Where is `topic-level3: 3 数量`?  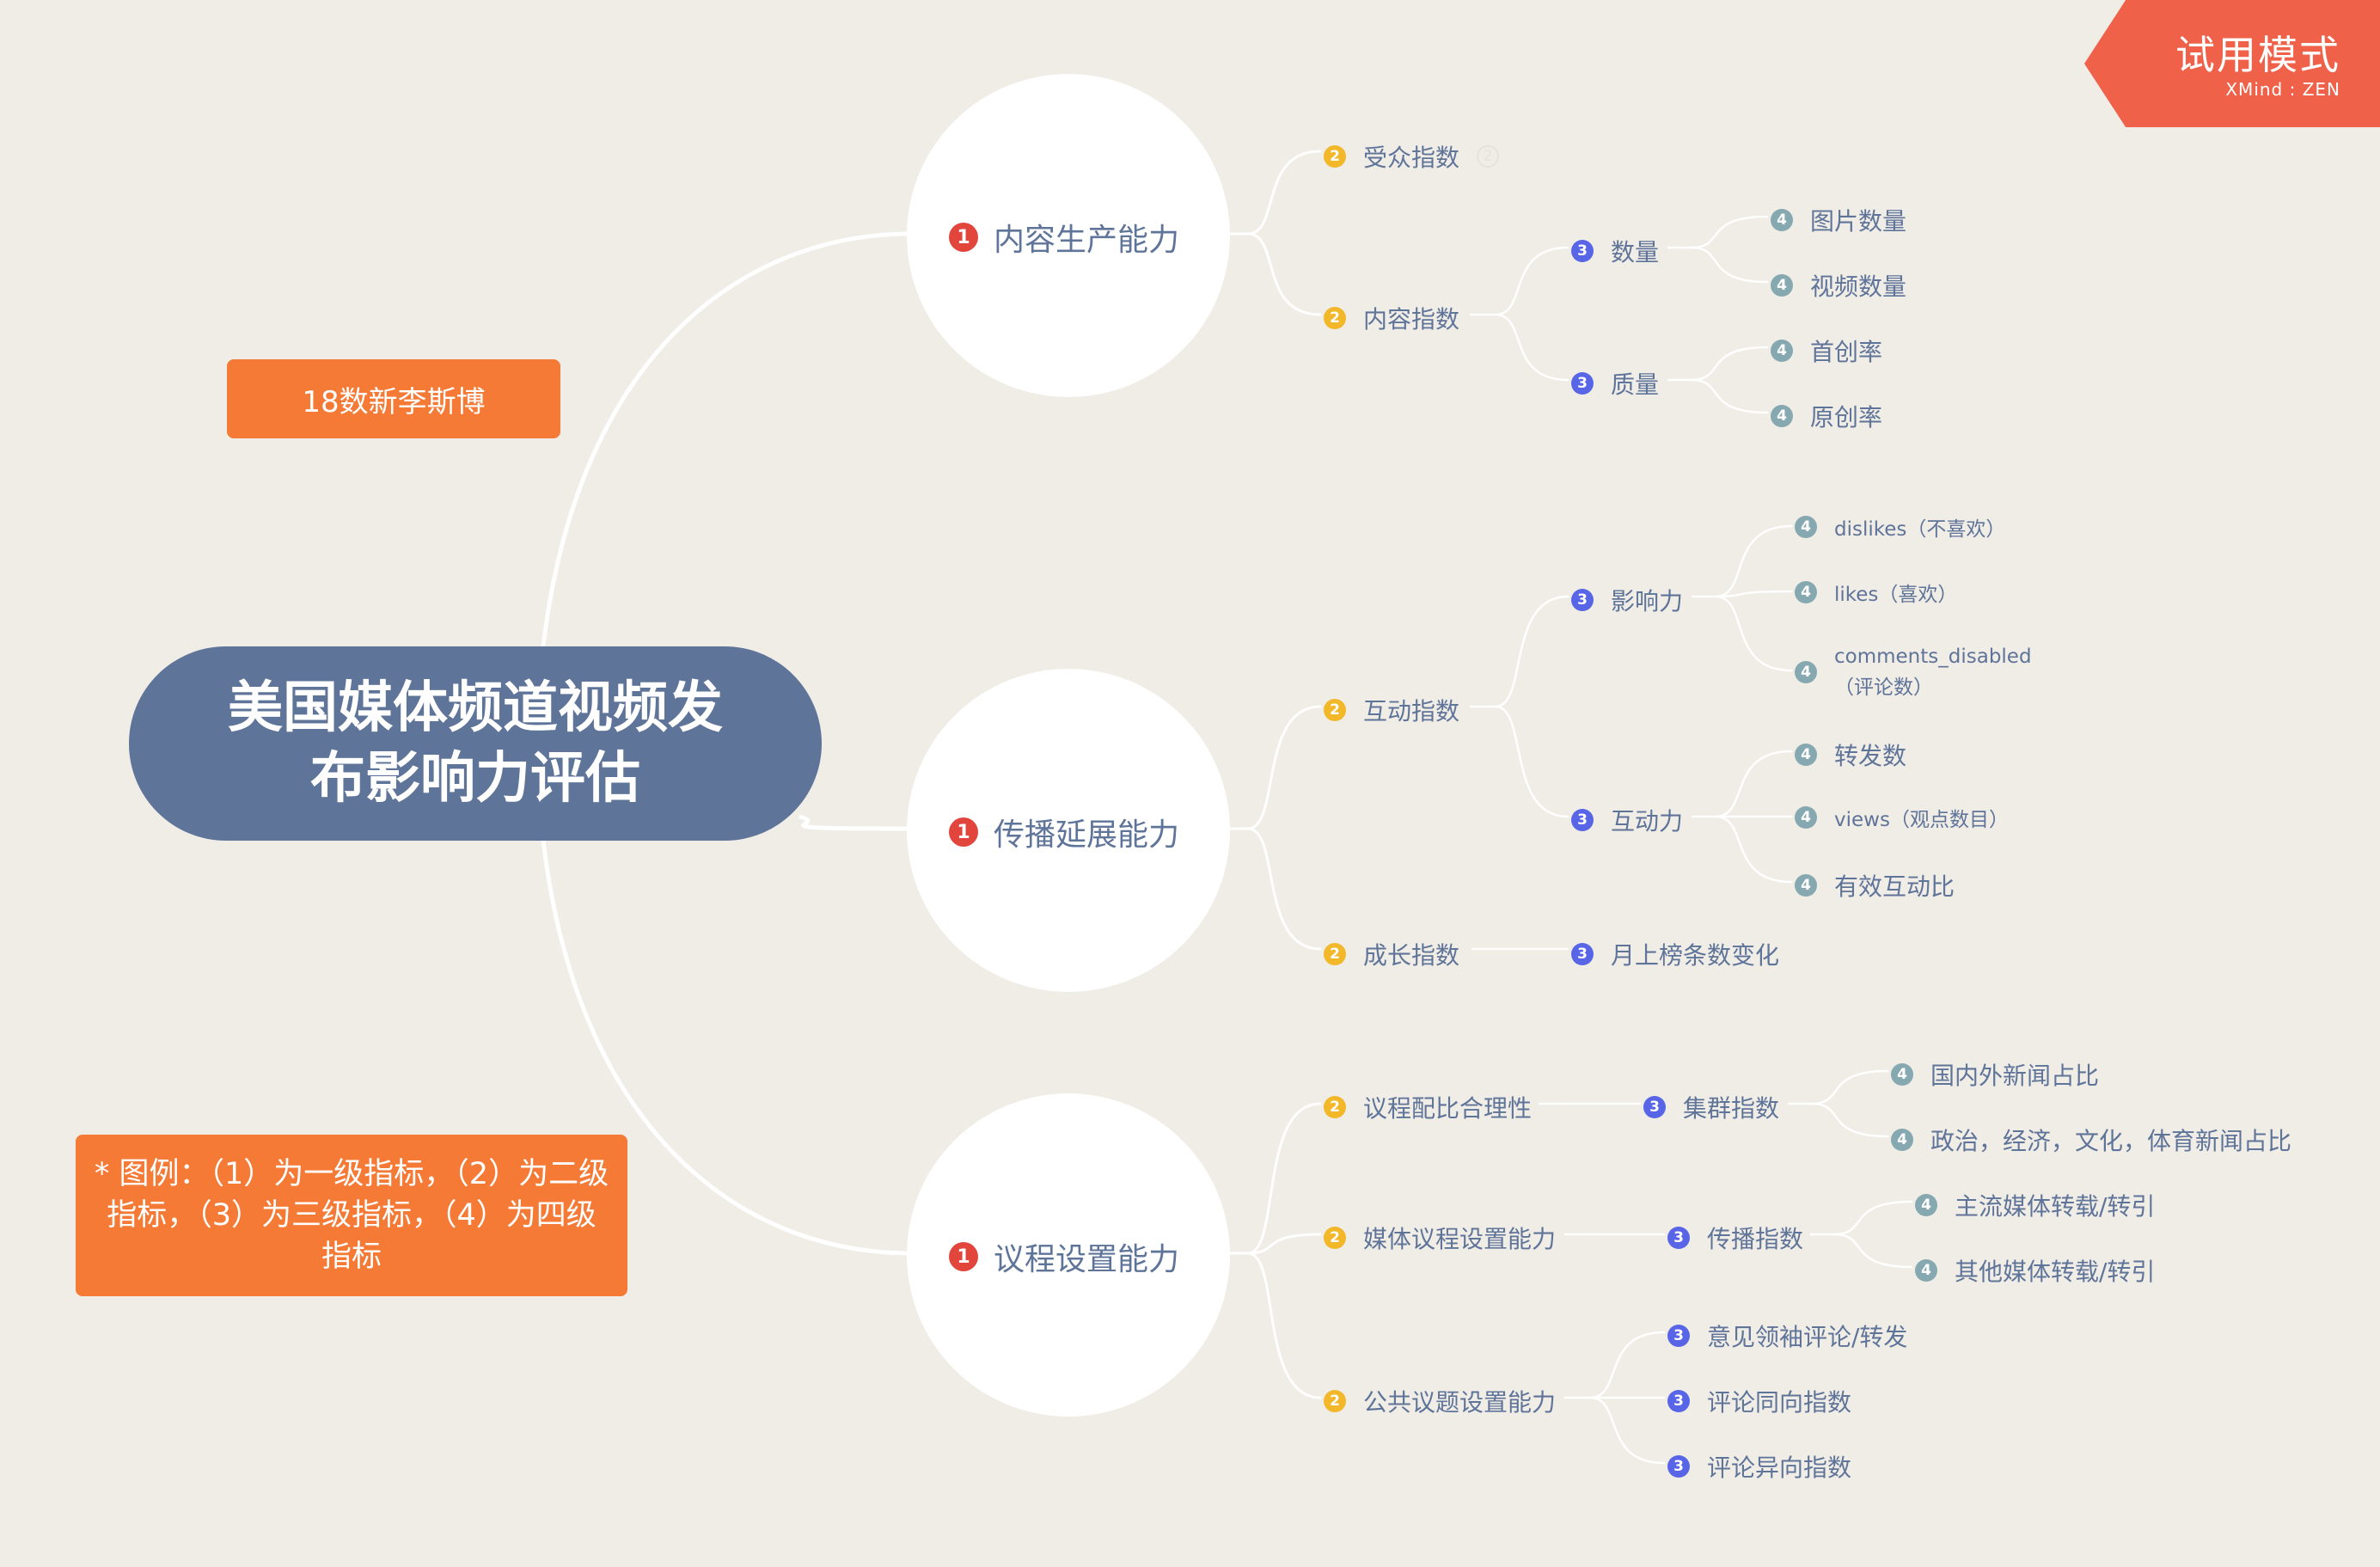 topic-level3: 3 数量 is located at coordinates (1615, 251).